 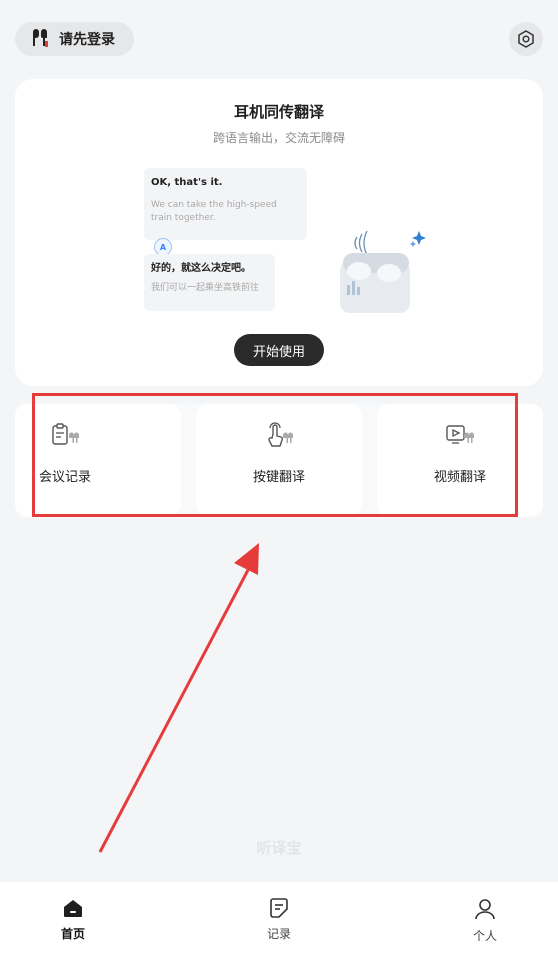 What do you see at coordinates (187, 182) in the screenshot?
I see `english-bubble-text: OK, that's it.` at bounding box center [187, 182].